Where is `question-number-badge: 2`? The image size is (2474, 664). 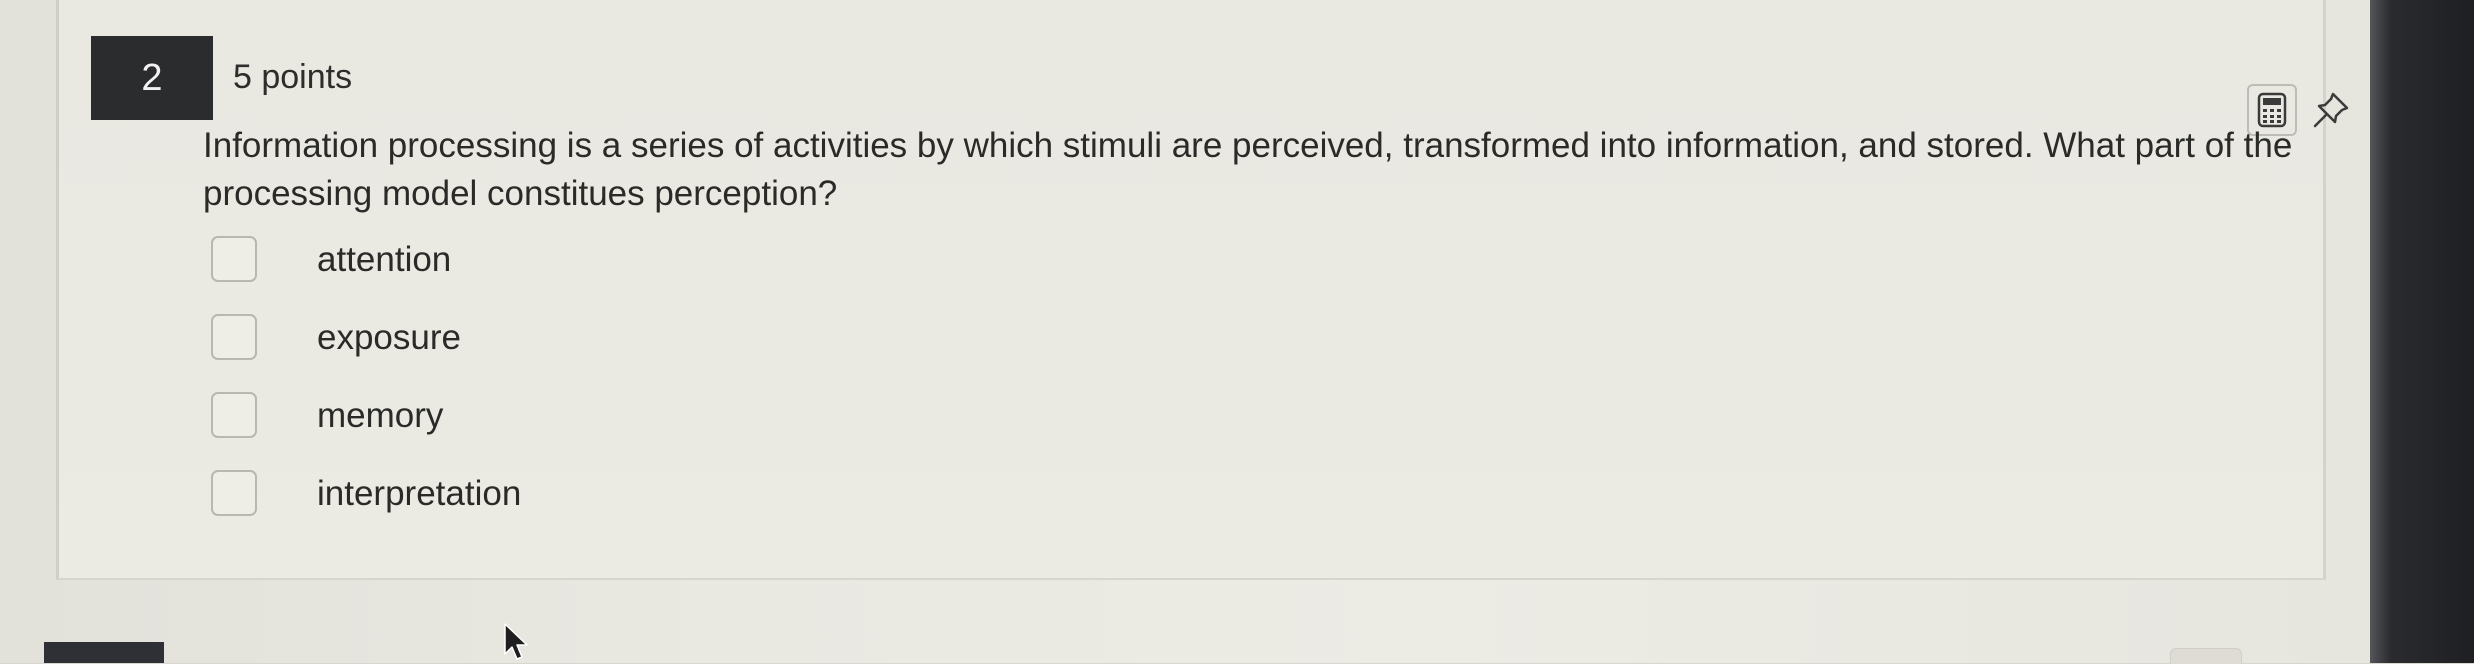
question-number-badge: 2 is located at coordinates (152, 78).